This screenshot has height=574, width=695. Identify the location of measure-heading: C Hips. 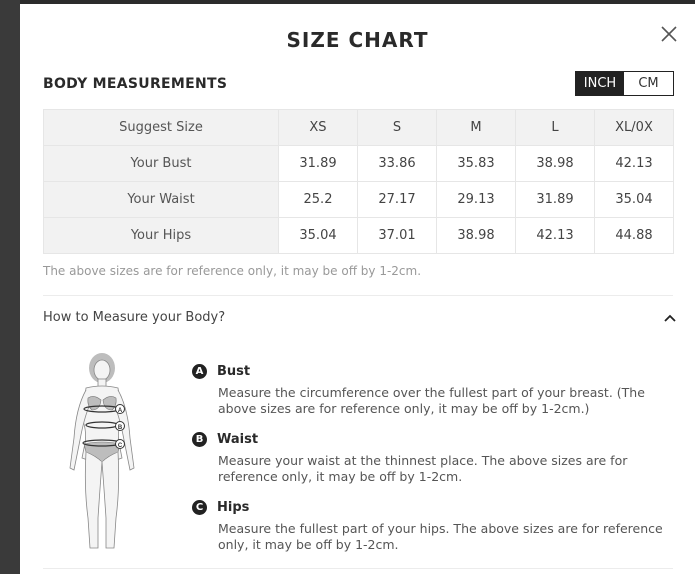
(432, 507).